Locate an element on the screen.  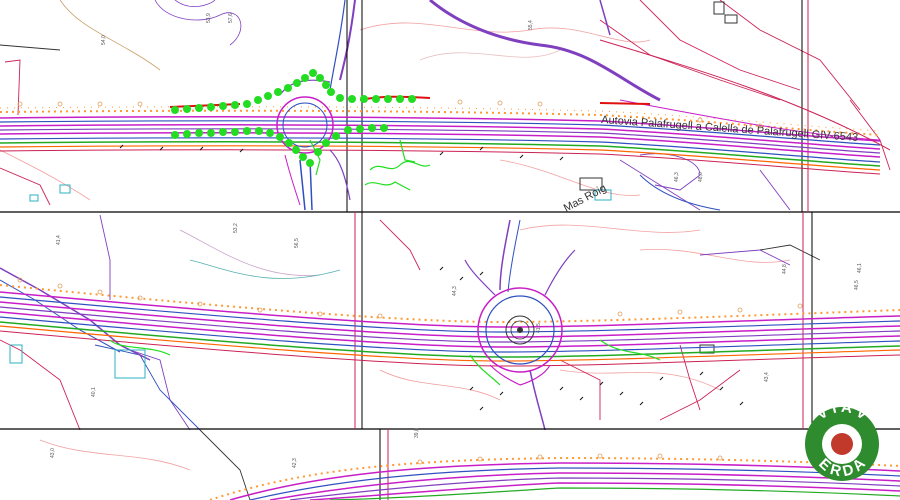
elevation-label: 55,4 is located at coordinates (531, 25).